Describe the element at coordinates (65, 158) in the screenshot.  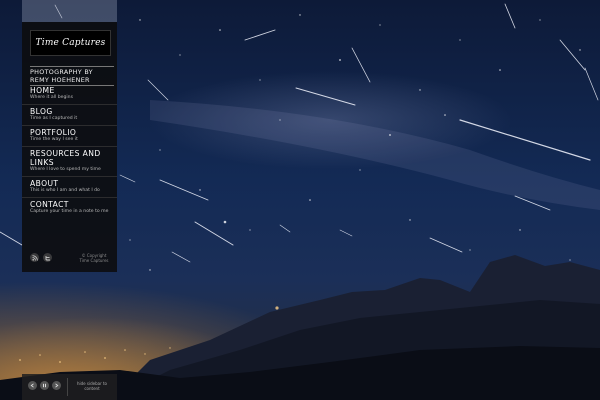
I see `nav-item-title: RESOURCES AND LINKS` at that location.